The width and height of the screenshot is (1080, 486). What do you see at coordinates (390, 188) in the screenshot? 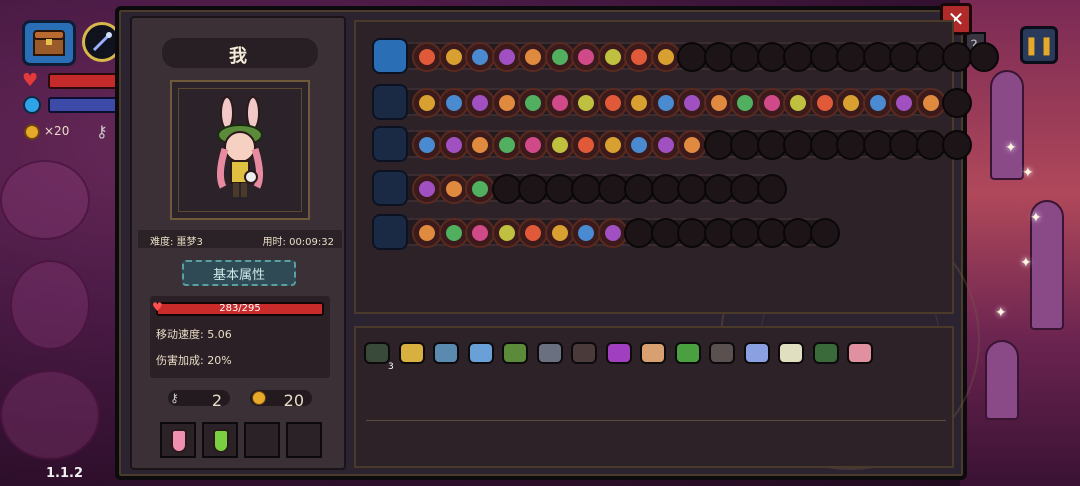
I see `gauntlet-icon` at bounding box center [390, 188].